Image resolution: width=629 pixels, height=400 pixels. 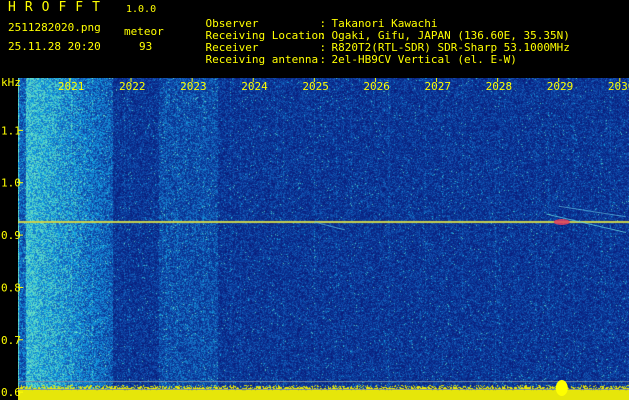 What do you see at coordinates (11, 183) in the screenshot?
I see `y-tick-label: 1.0` at bounding box center [11, 183].